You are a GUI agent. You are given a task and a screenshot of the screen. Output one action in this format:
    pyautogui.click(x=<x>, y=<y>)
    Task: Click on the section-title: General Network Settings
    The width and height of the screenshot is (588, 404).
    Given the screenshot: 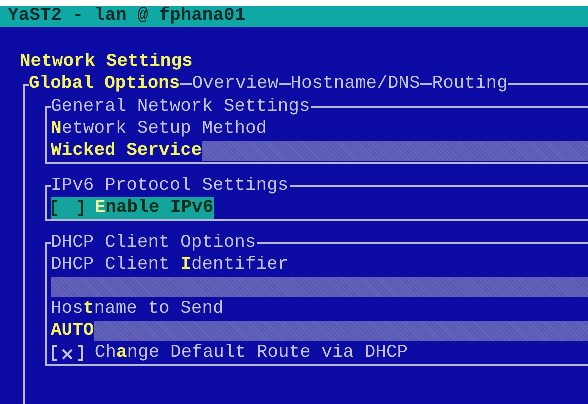 What is the action you would take?
    pyautogui.click(x=181, y=107)
    